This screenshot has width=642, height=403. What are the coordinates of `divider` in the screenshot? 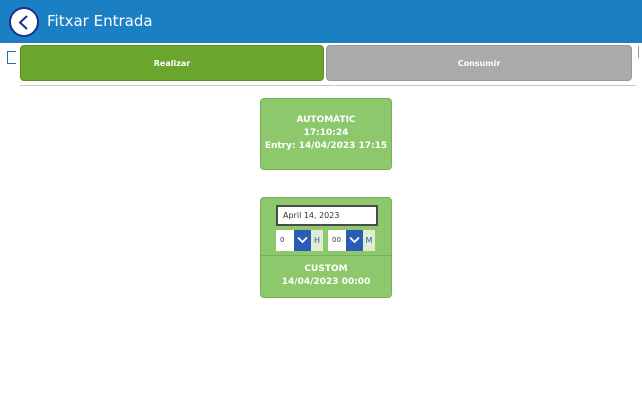 It's located at (326, 255).